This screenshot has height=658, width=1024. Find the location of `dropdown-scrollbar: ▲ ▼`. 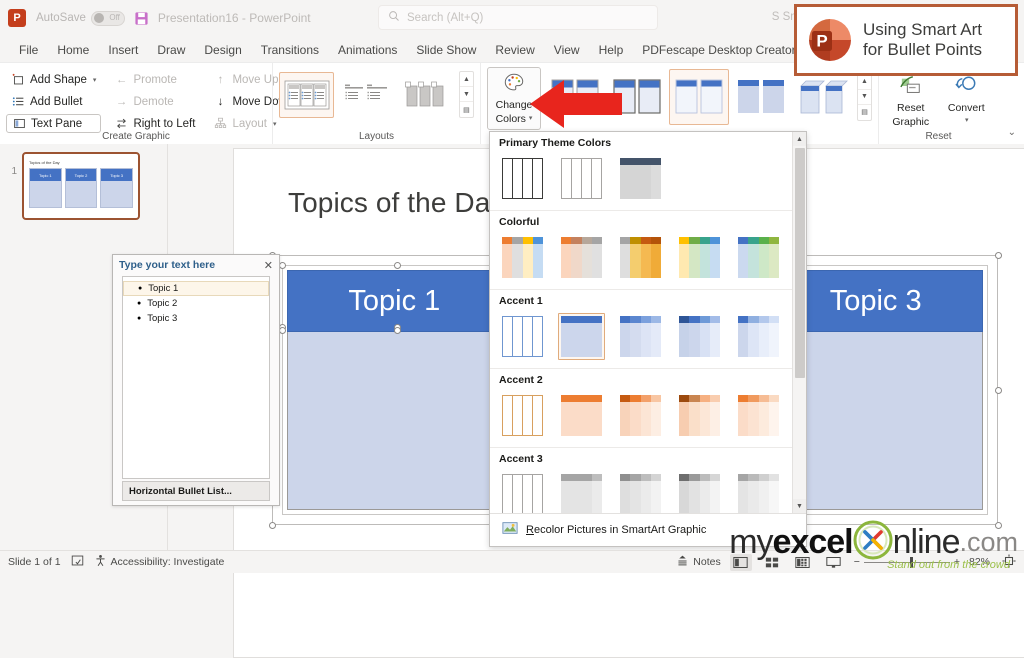

dropdown-scrollbar: ▲ ▼ is located at coordinates (799, 322).